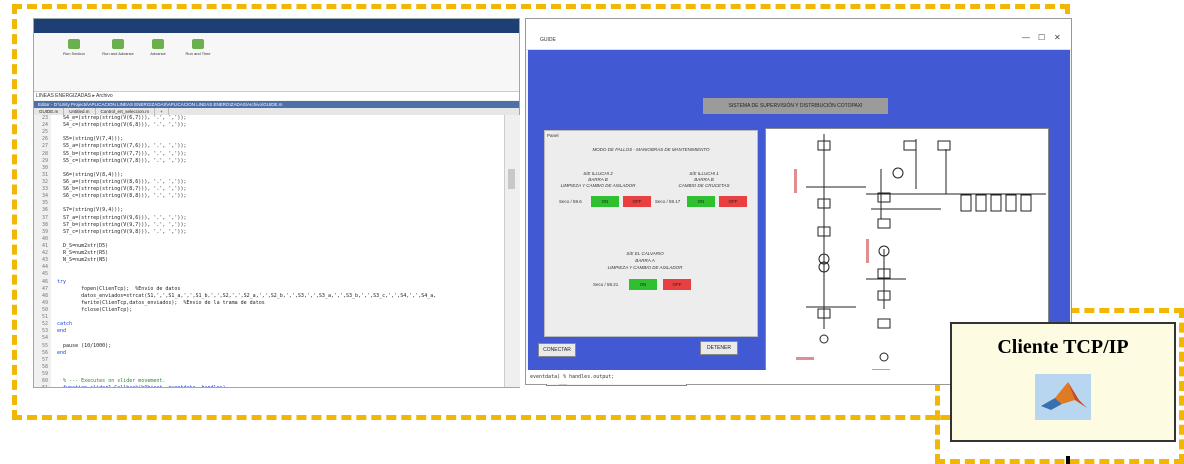 Image resolution: width=1184 pixels, height=464 pixels. Describe the element at coordinates (269, 325) in the screenshot. I see `code-line: 52 catch` at that location.